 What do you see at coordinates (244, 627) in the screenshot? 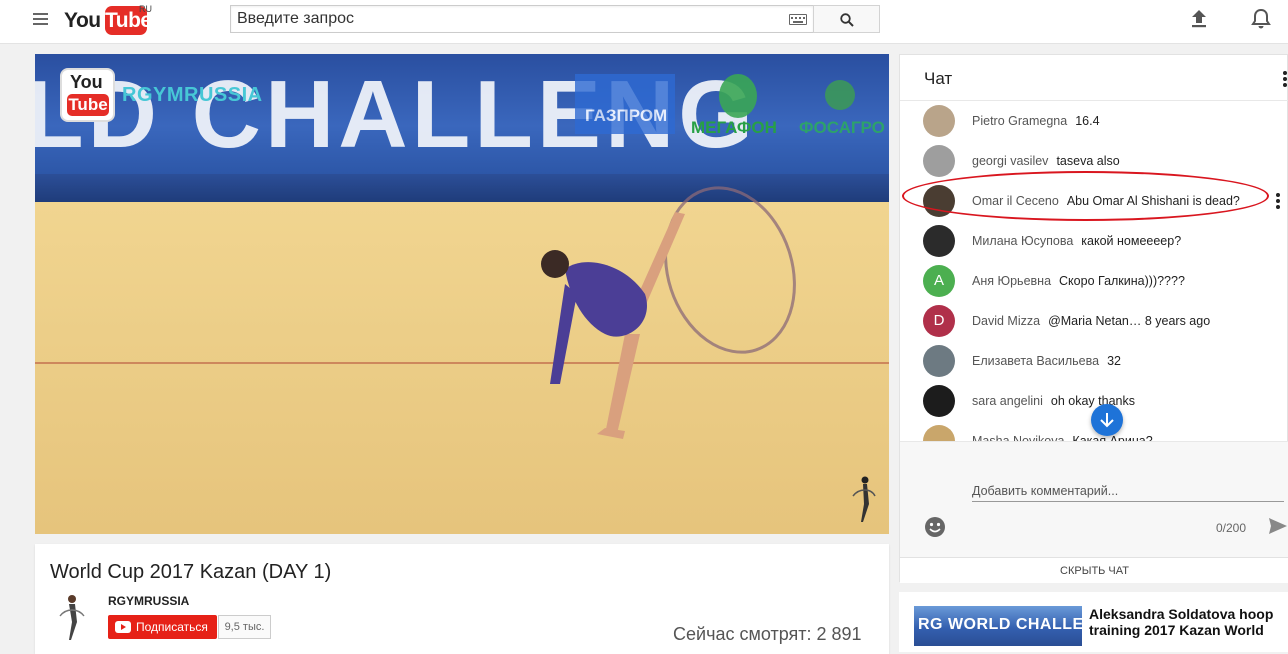
I see `subscriber-count: 9,5 тыс.` at bounding box center [244, 627].